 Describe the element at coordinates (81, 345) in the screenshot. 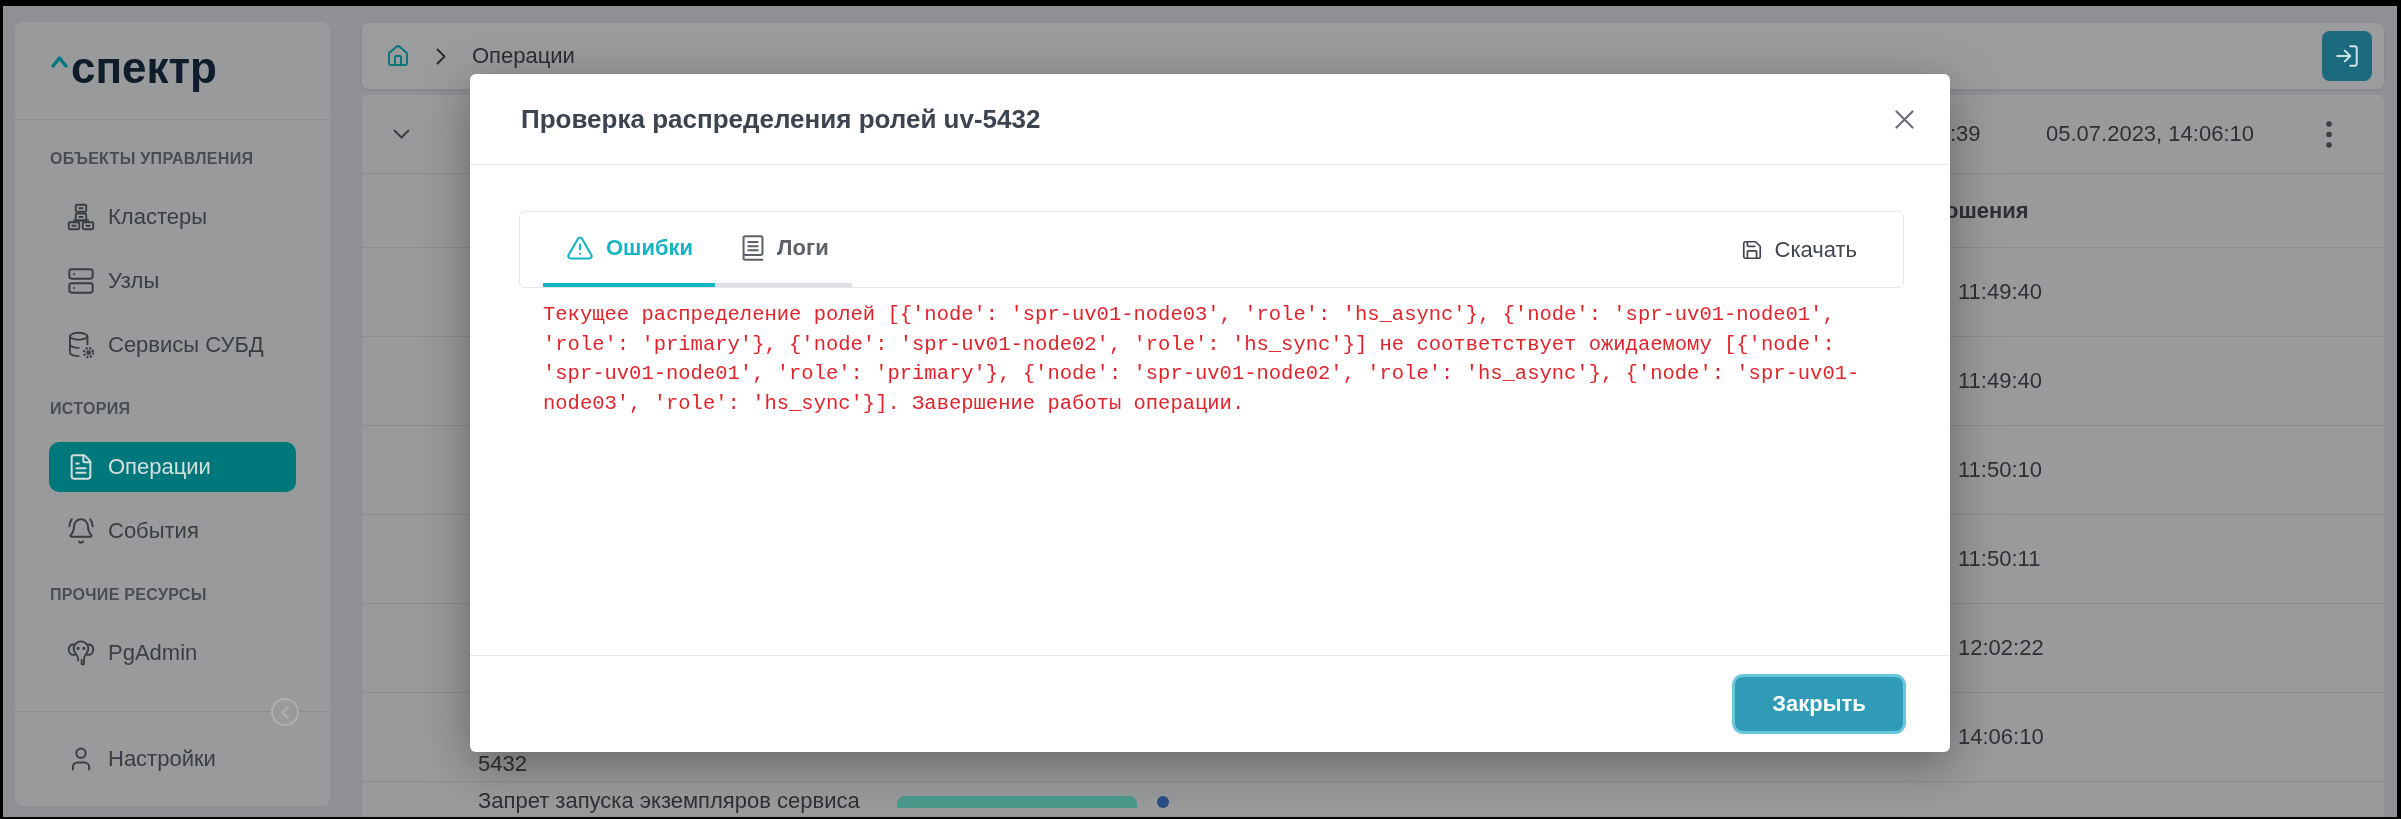

I see `database-gear-icon` at that location.